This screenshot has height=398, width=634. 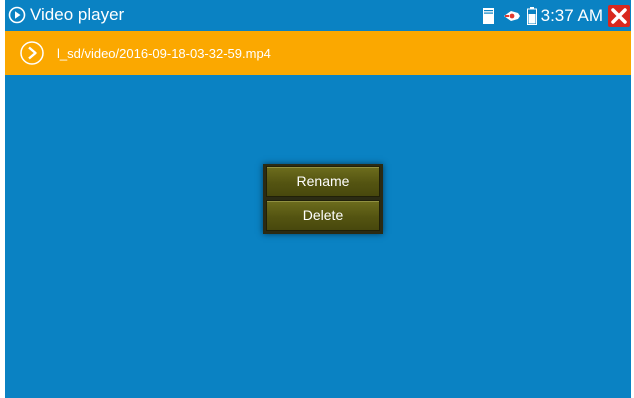 What do you see at coordinates (488, 15) in the screenshot?
I see `sd-card-icon` at bounding box center [488, 15].